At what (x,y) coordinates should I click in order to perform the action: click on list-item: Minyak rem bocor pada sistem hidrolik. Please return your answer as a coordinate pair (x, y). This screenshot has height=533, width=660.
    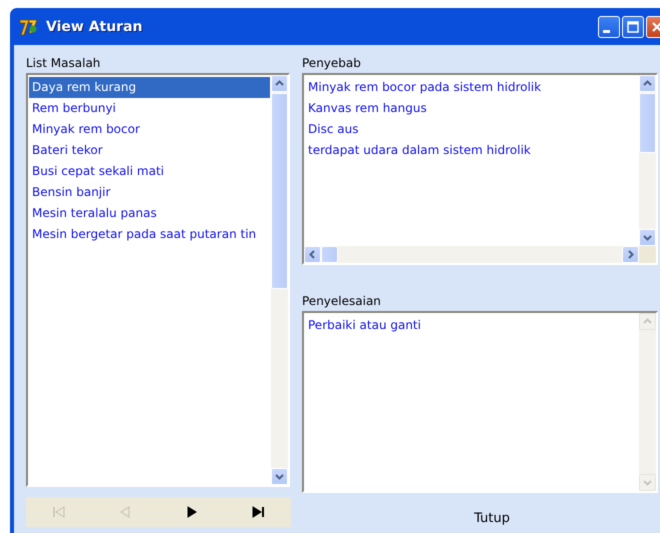
    Looking at the image, I should click on (471, 87).